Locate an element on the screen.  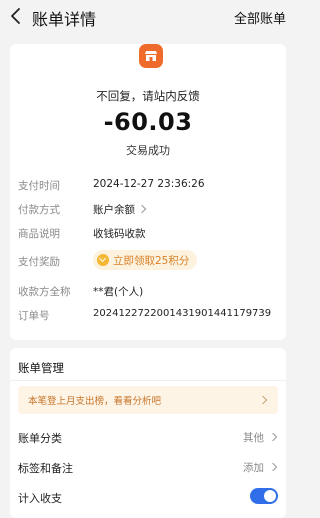
pay-method-value: 账户余额 is located at coordinates (120, 209).